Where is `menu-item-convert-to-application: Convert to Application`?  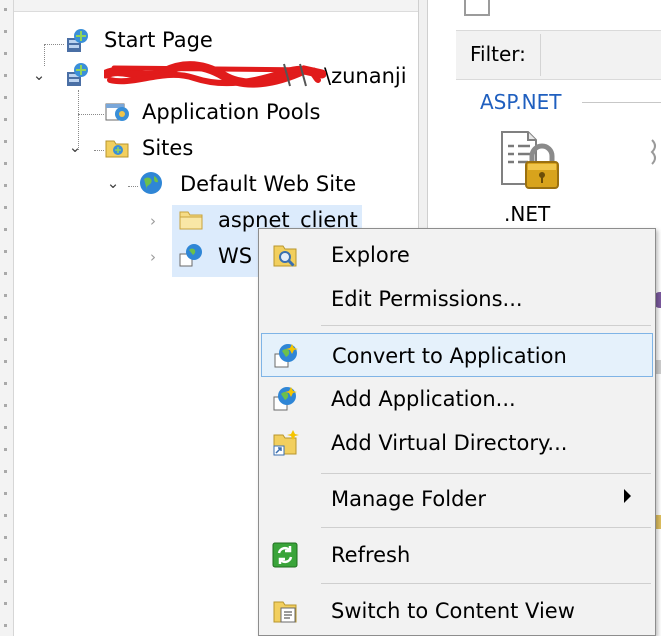
menu-item-convert-to-application: Convert to Application is located at coordinates (457, 355).